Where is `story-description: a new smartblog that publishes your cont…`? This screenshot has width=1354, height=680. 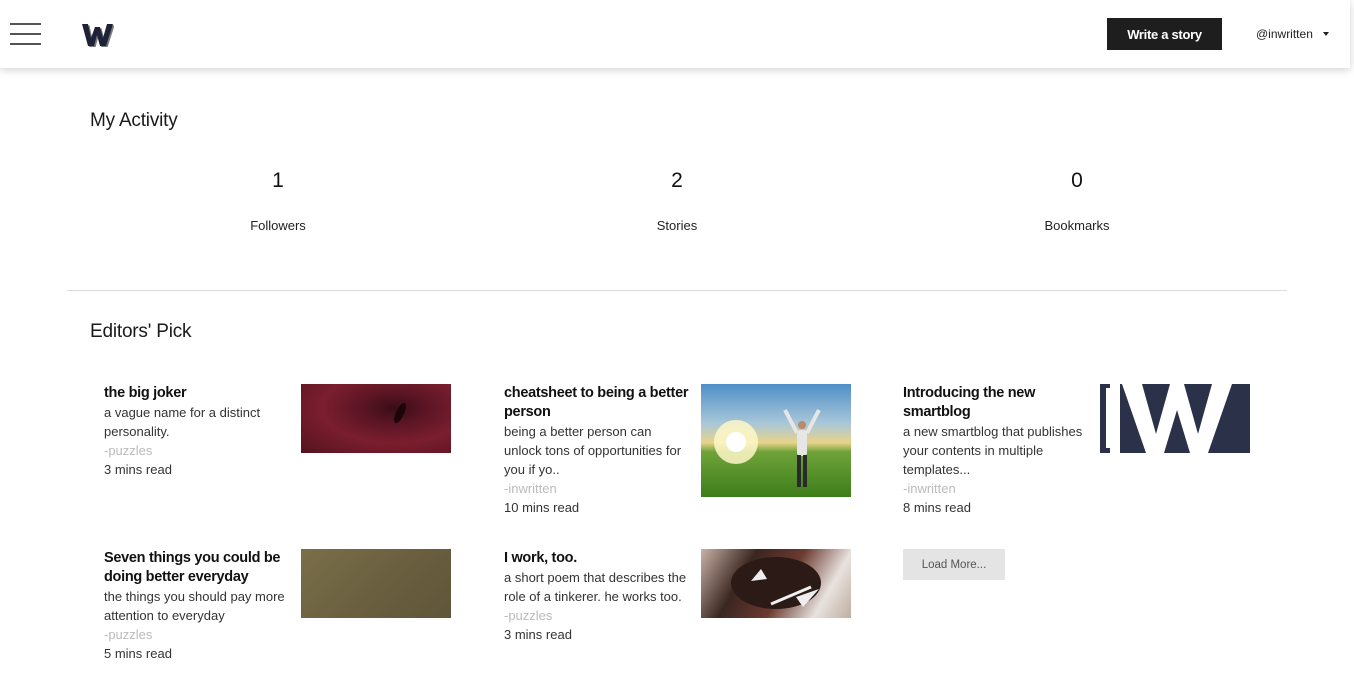
story-description: a new smartblog that publishes your cont… is located at coordinates (993, 450).